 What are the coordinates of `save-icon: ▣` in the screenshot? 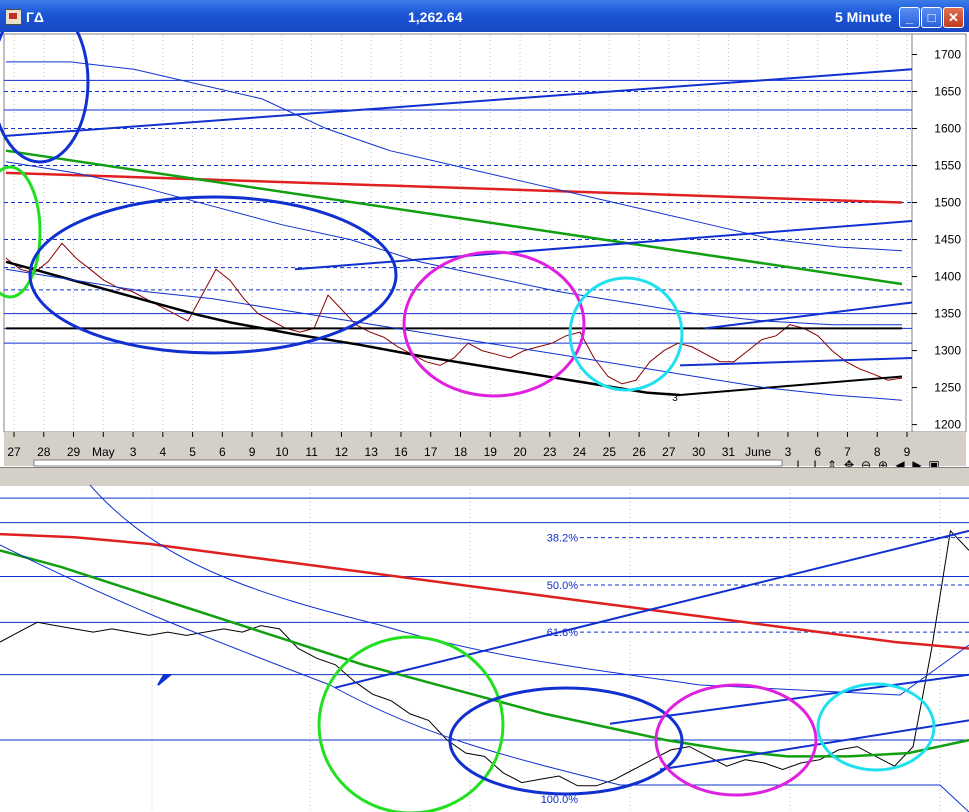 It's located at (933, 462).